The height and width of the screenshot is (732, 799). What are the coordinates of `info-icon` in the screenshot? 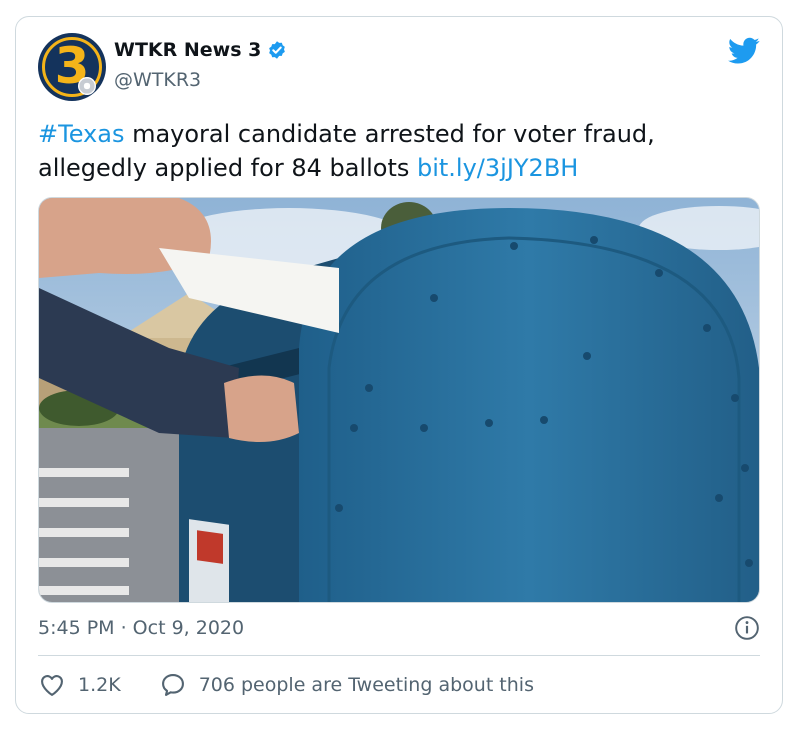 It's located at (747, 628).